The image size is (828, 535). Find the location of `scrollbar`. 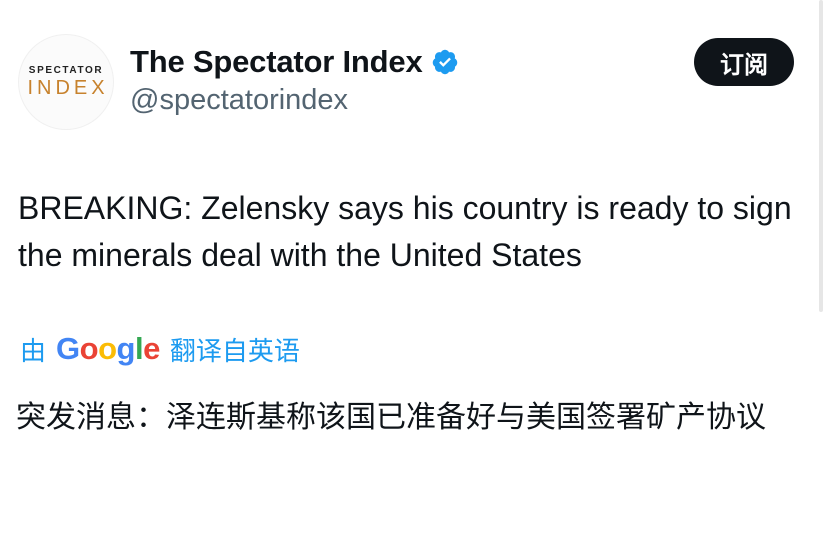

scrollbar is located at coordinates (821, 156).